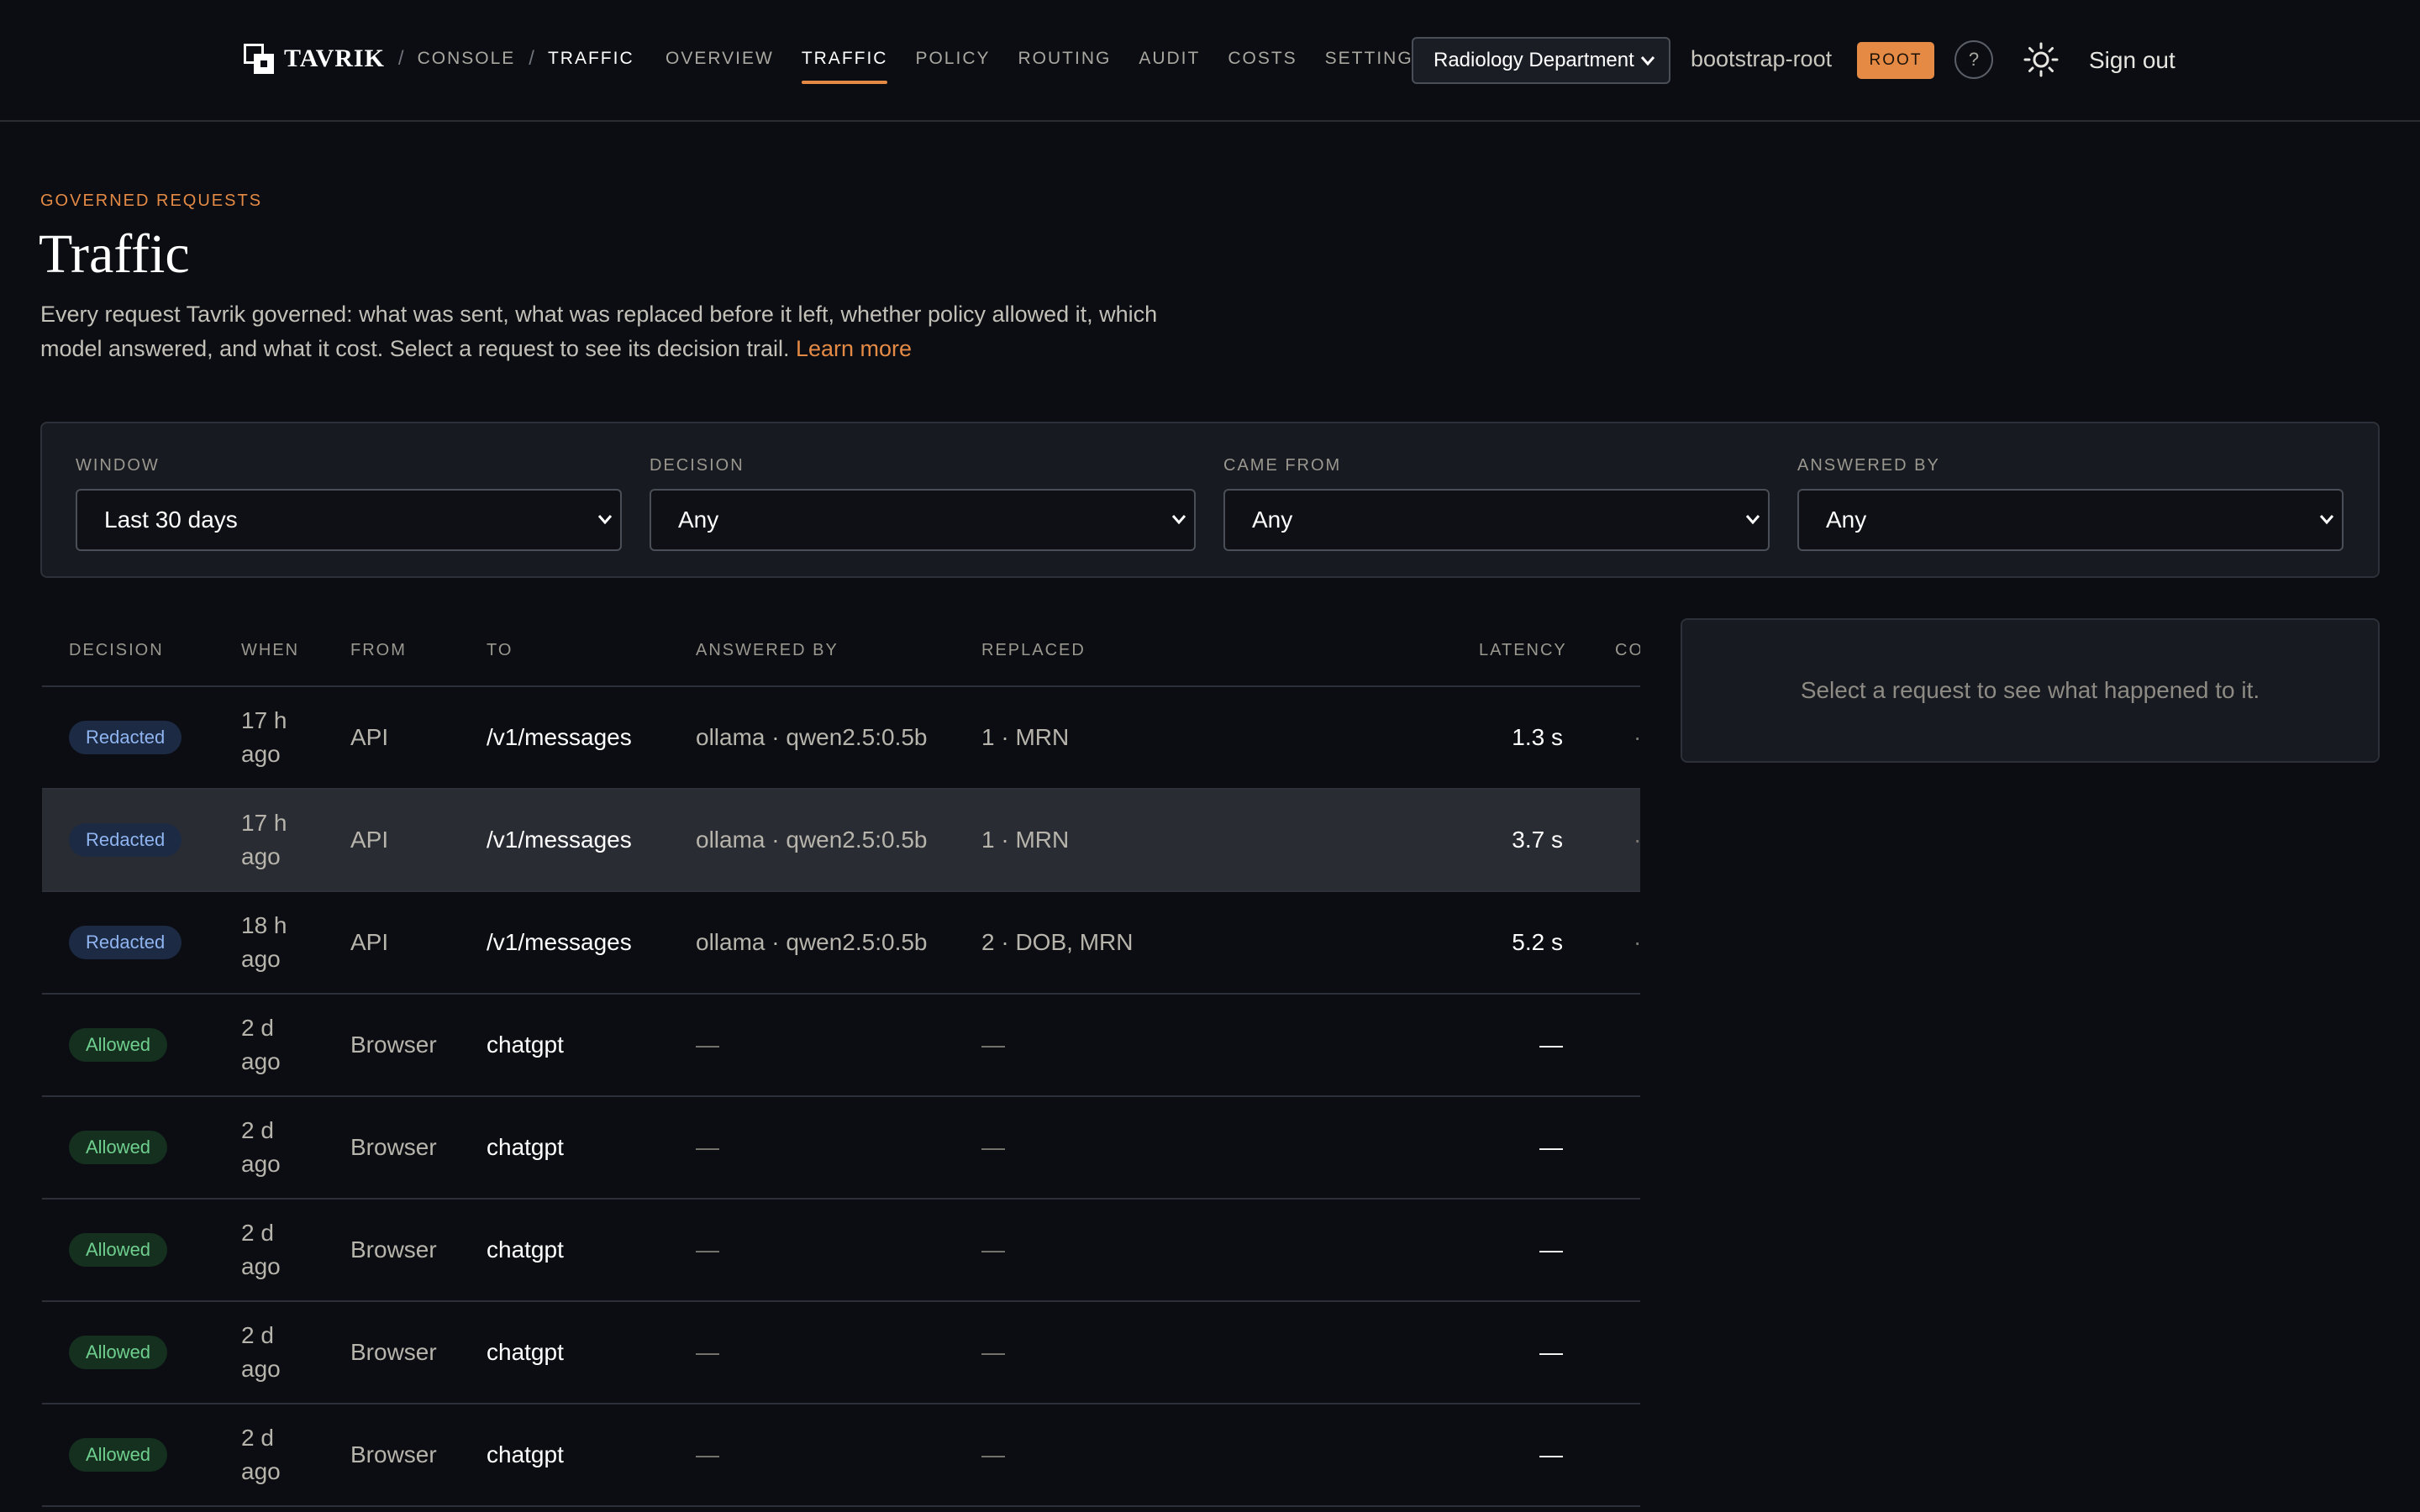  I want to click on latency-cell: 5.2 s, so click(1537, 942).